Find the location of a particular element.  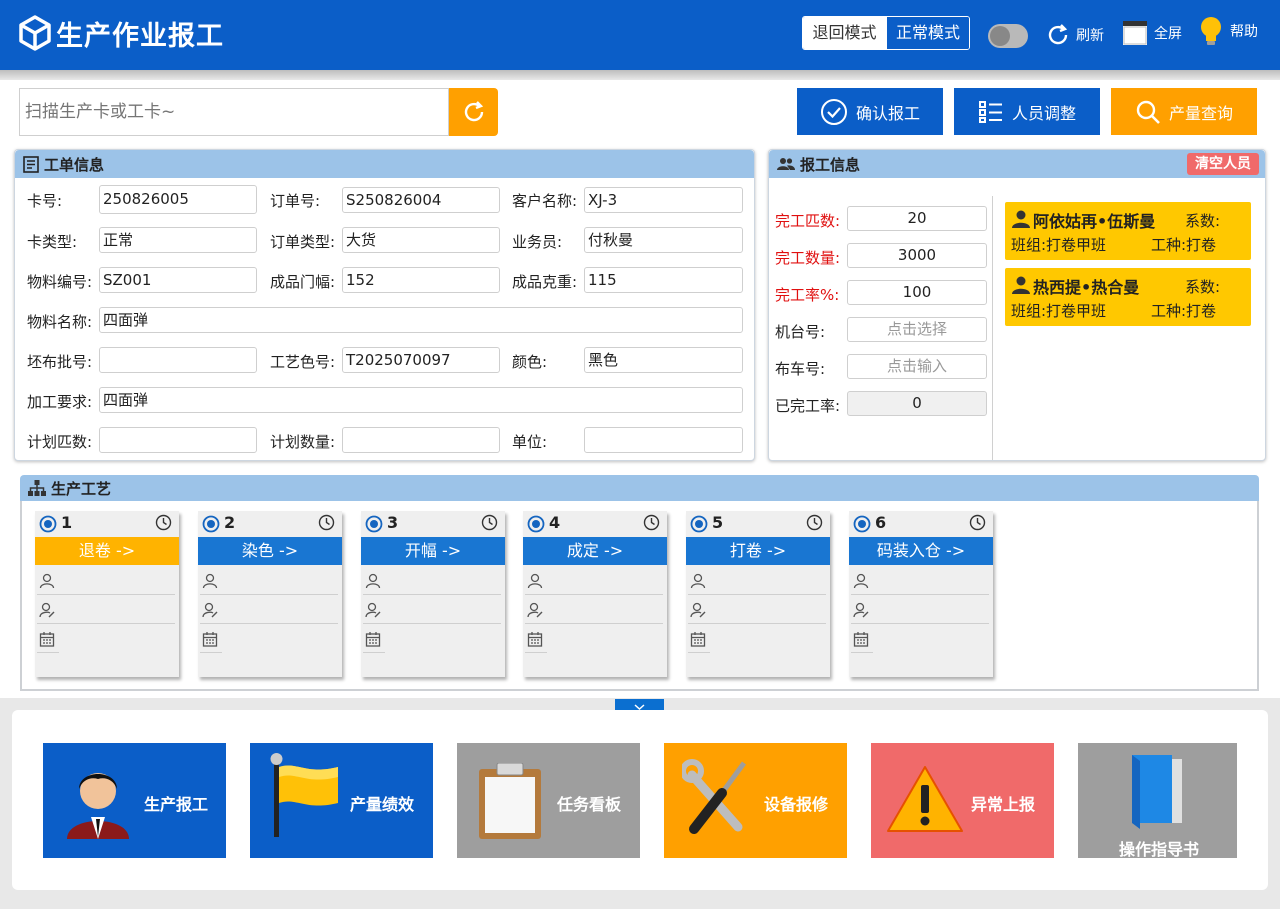

document-icon is located at coordinates (31, 164).